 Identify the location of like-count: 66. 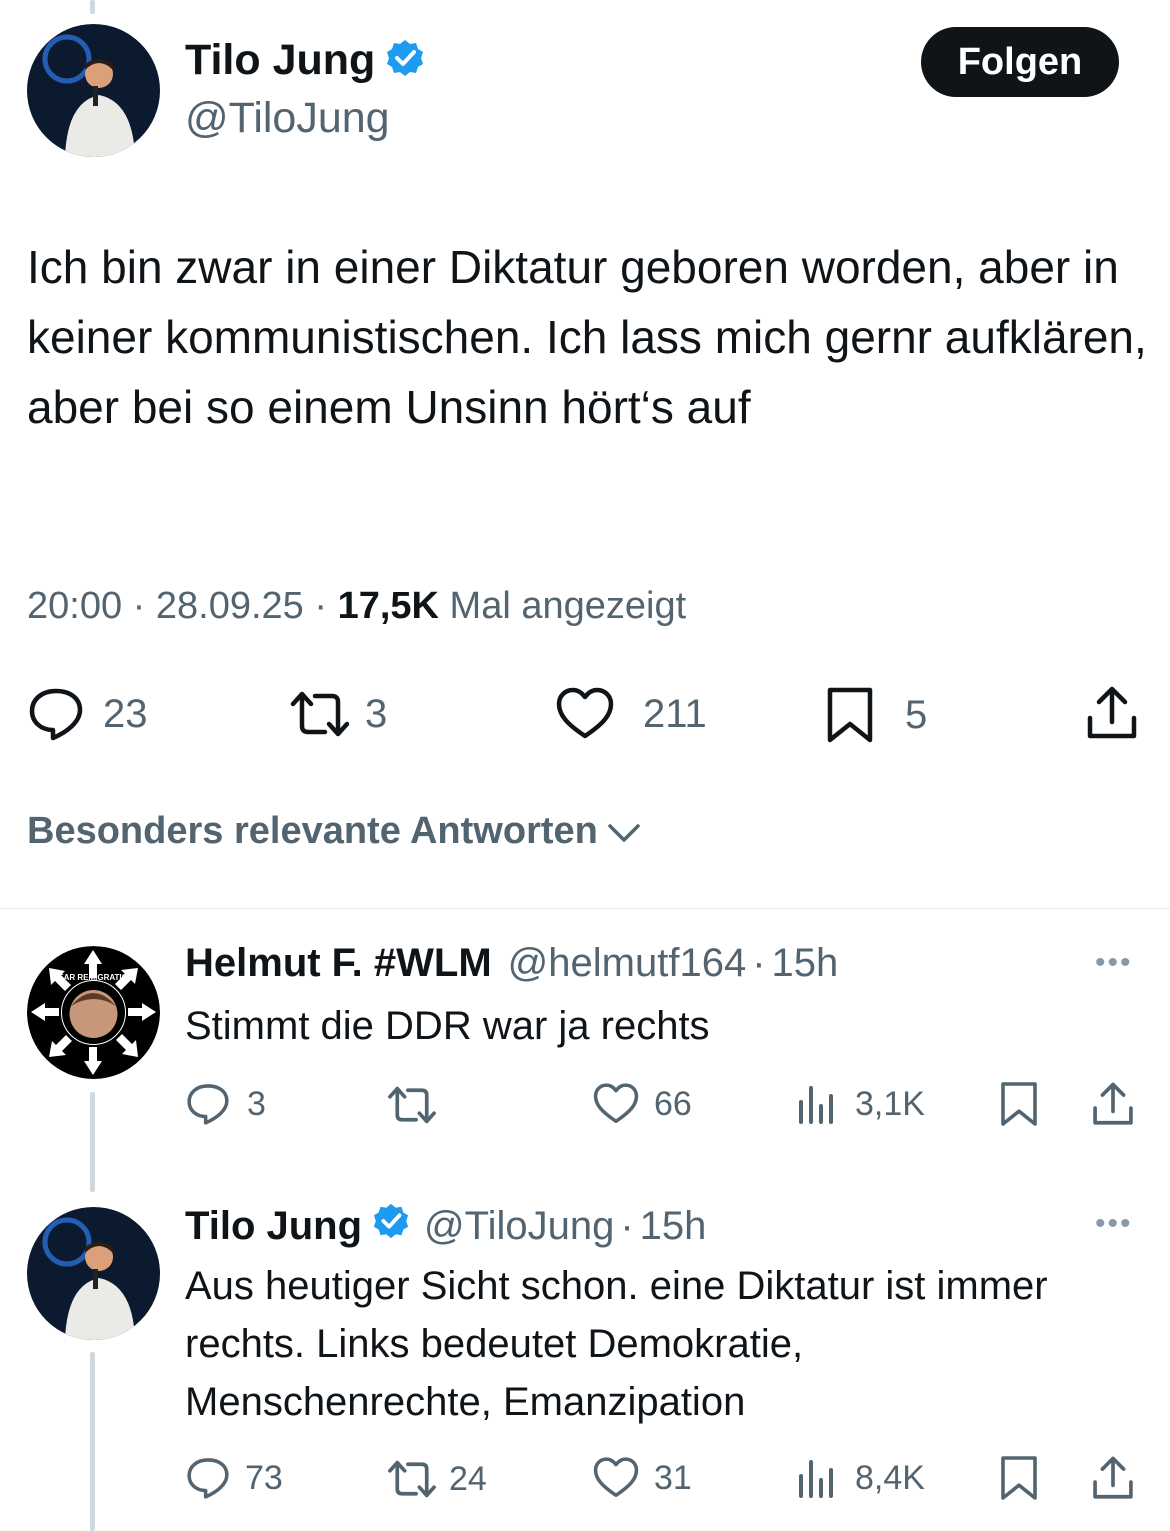
(673, 1103).